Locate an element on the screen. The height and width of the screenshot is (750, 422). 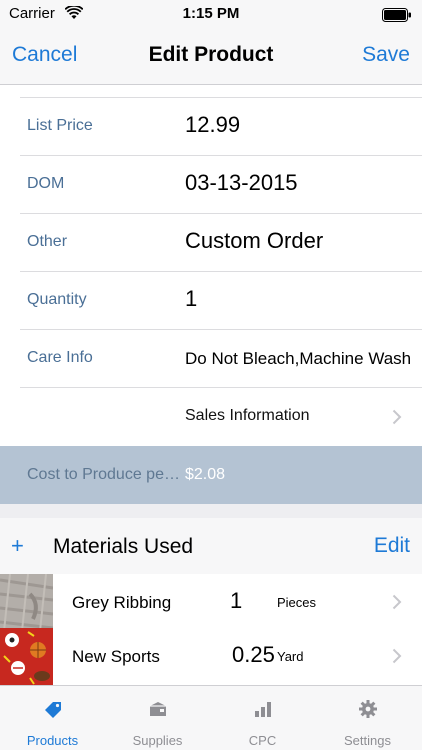
care-info-label: Care Info is located at coordinates (60, 357).